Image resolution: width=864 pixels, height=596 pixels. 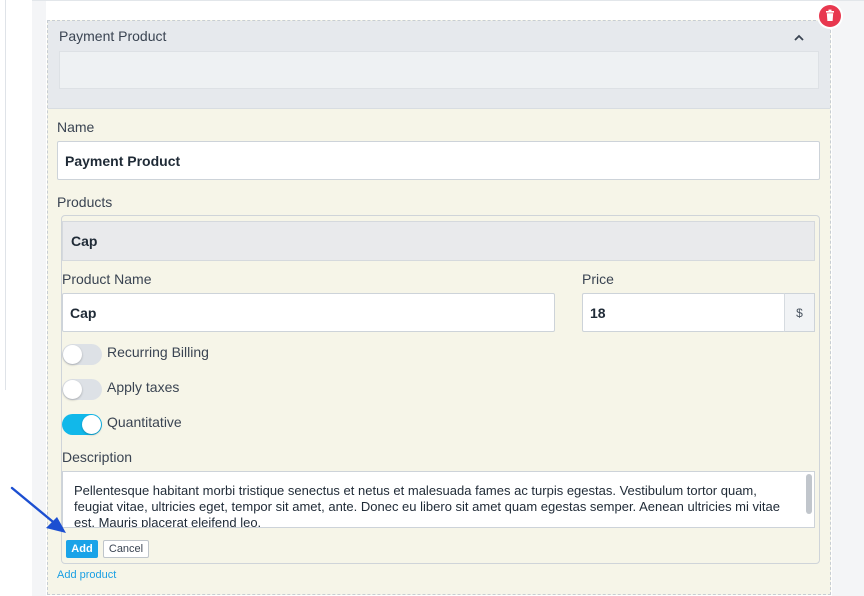 I want to click on name-input: Payment Product, so click(x=438, y=160).